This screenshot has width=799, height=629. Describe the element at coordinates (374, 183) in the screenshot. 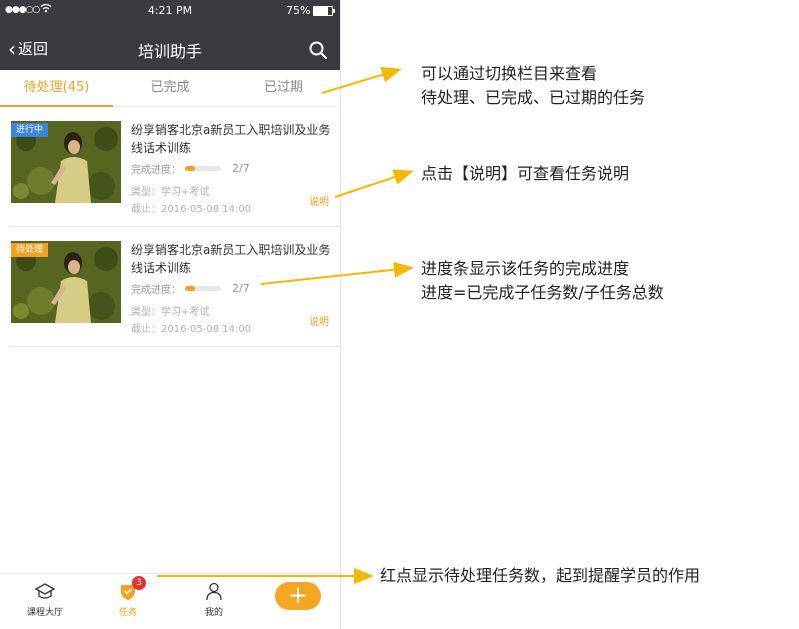

I see `arrow-explain` at that location.